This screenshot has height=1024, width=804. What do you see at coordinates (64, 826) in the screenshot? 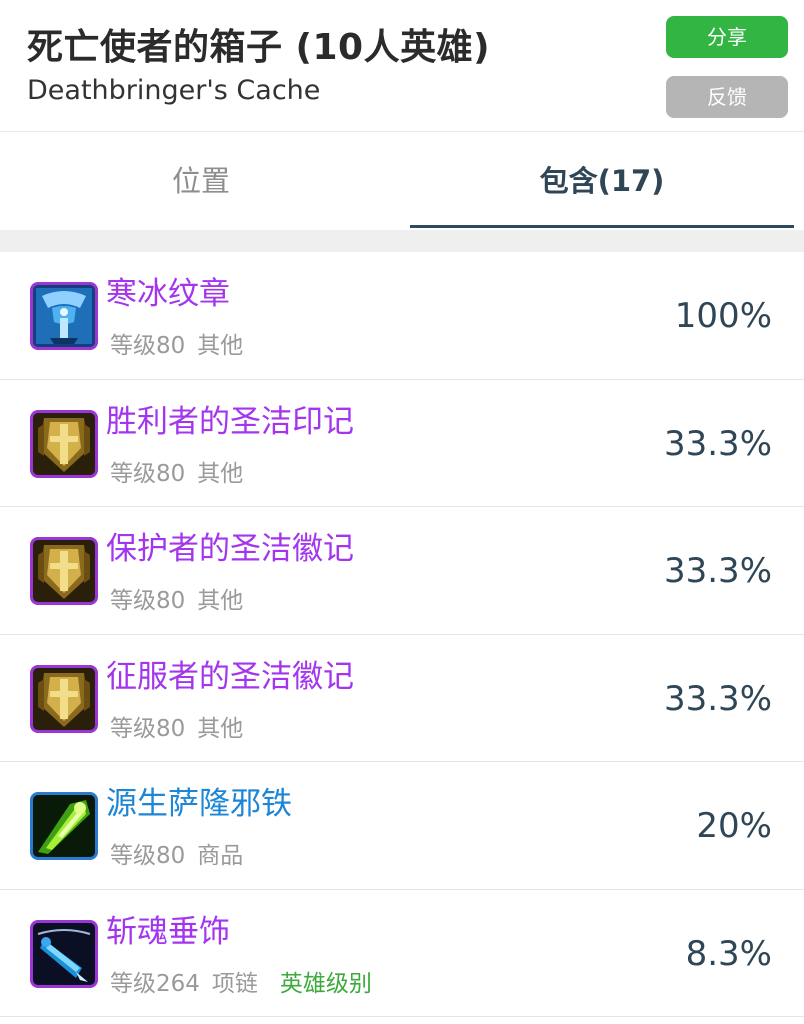
I see `primordial-saronite-icon` at bounding box center [64, 826].